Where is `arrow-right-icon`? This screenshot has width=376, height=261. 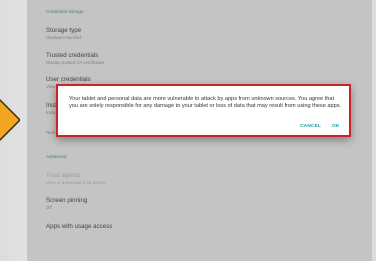 arrow-right-icon is located at coordinates (10, 120).